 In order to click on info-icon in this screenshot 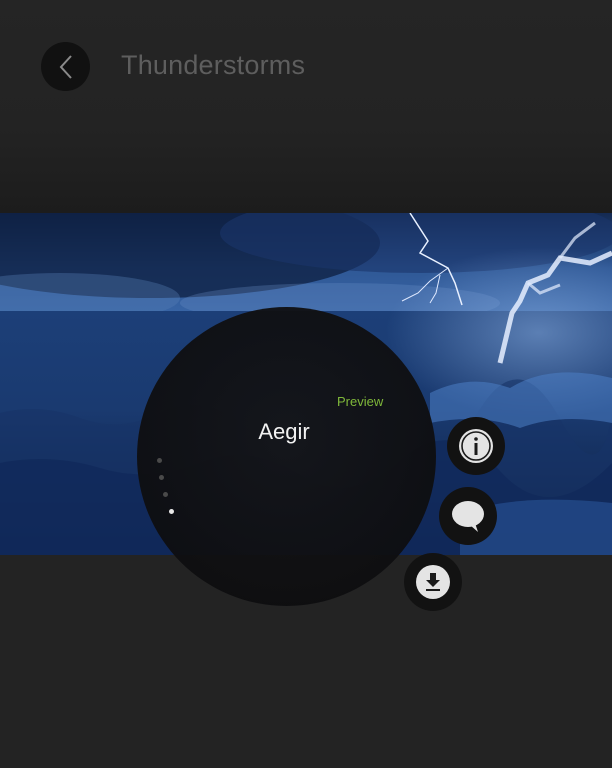, I will do `click(476, 446)`.